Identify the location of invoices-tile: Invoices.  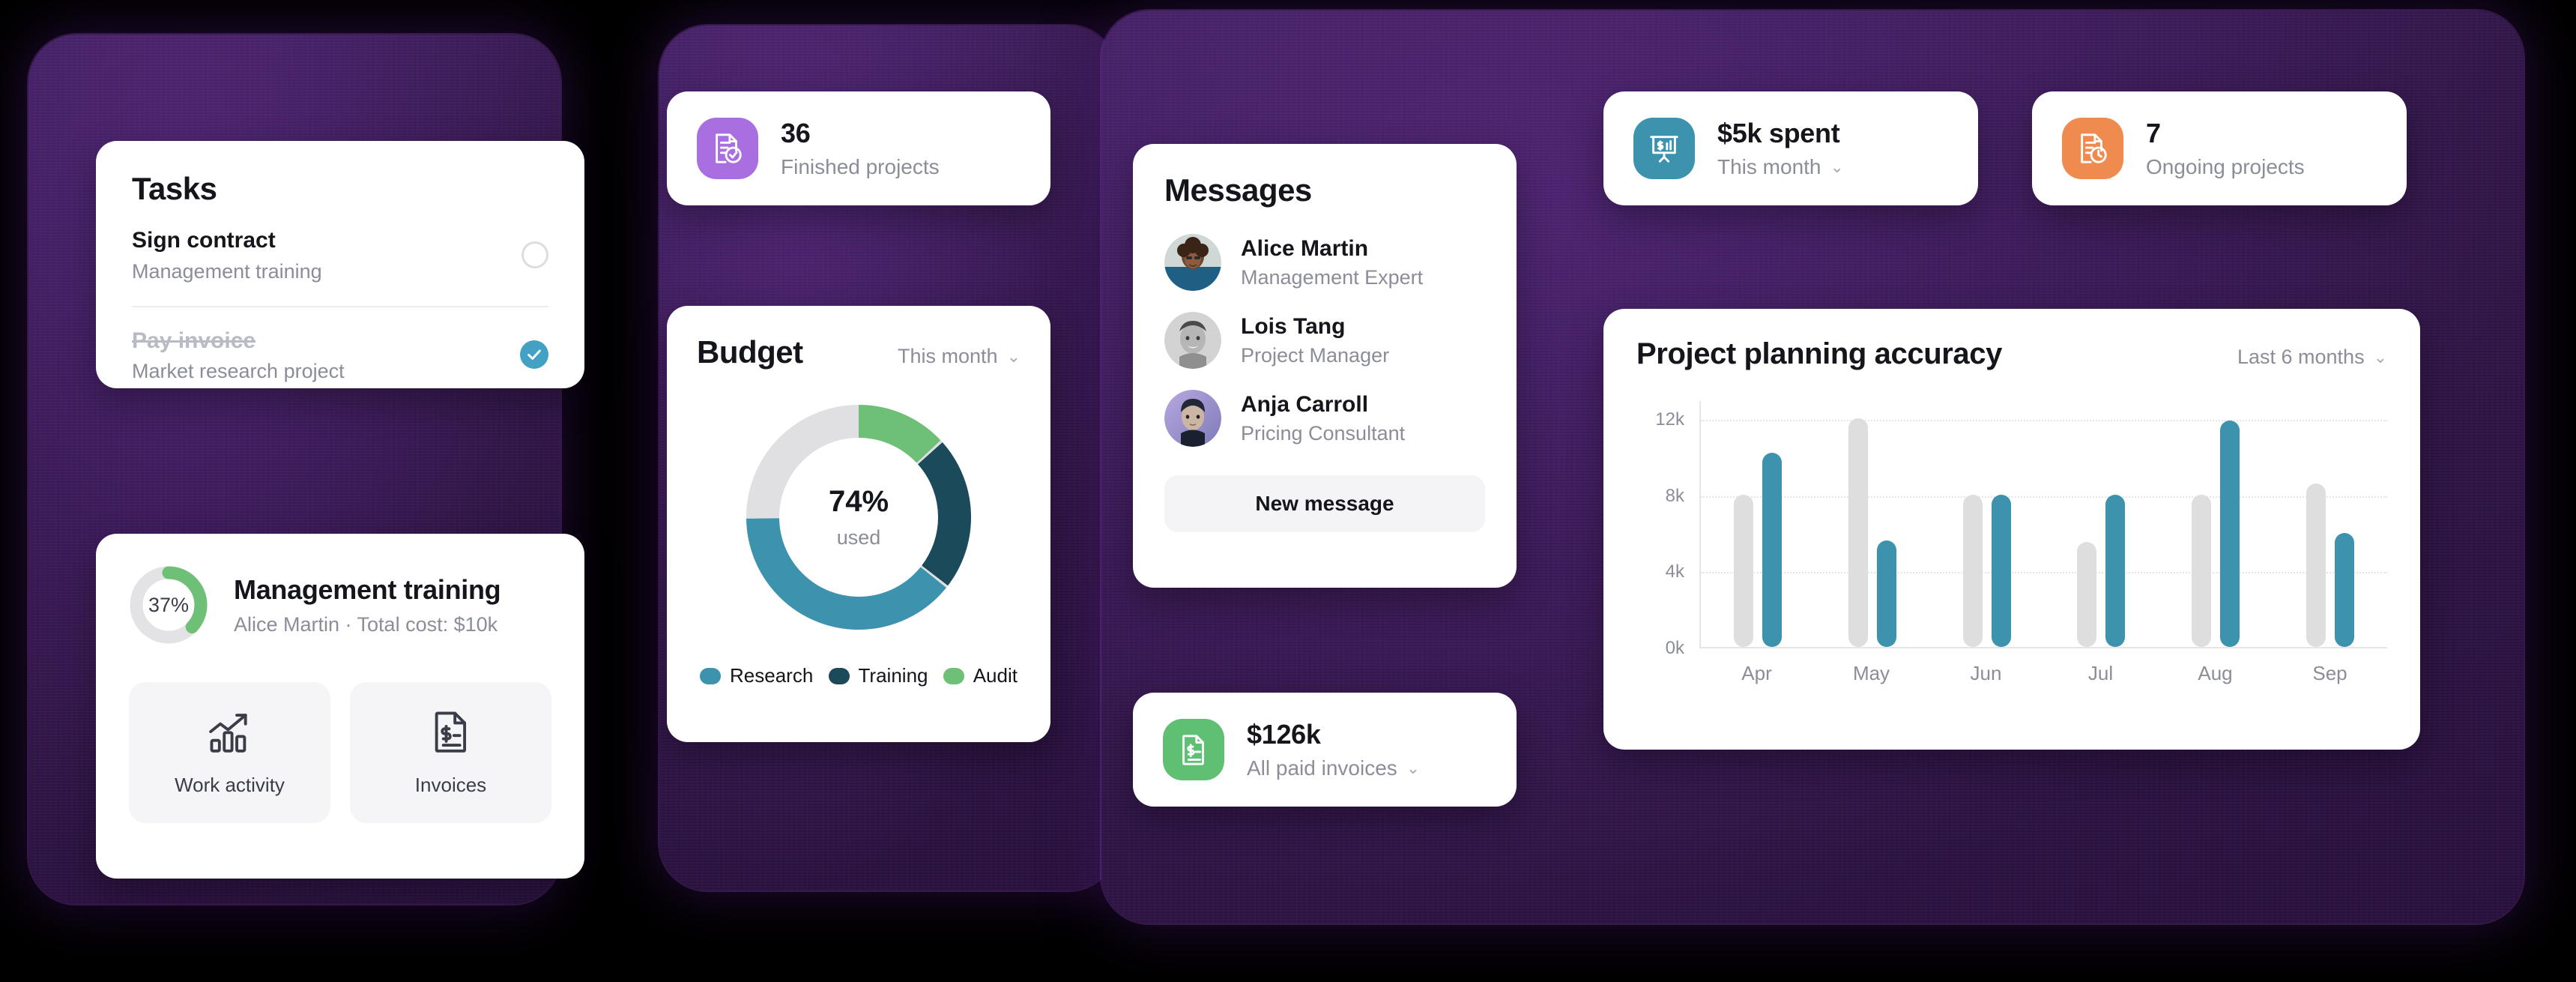
(450, 752).